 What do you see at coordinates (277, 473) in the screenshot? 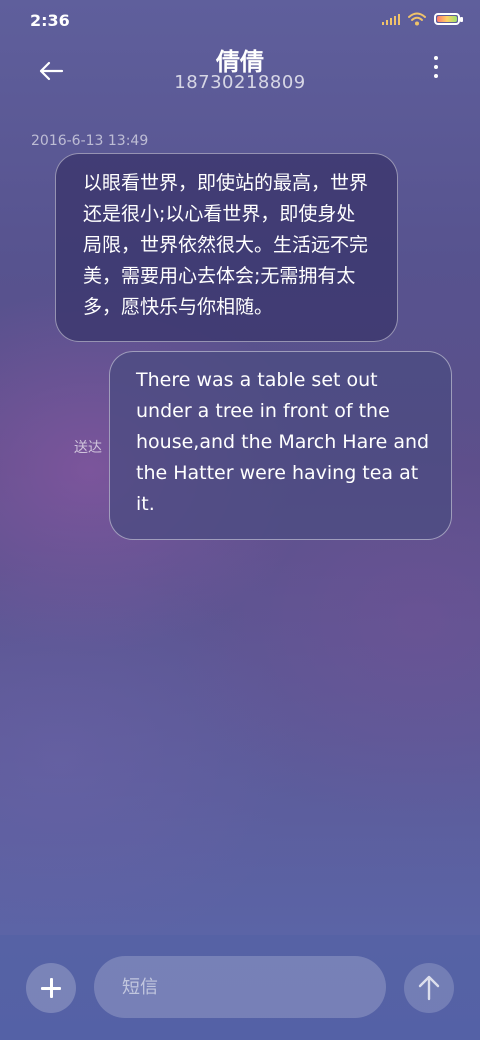
I see `message-line: the Hatter were having tea at` at bounding box center [277, 473].